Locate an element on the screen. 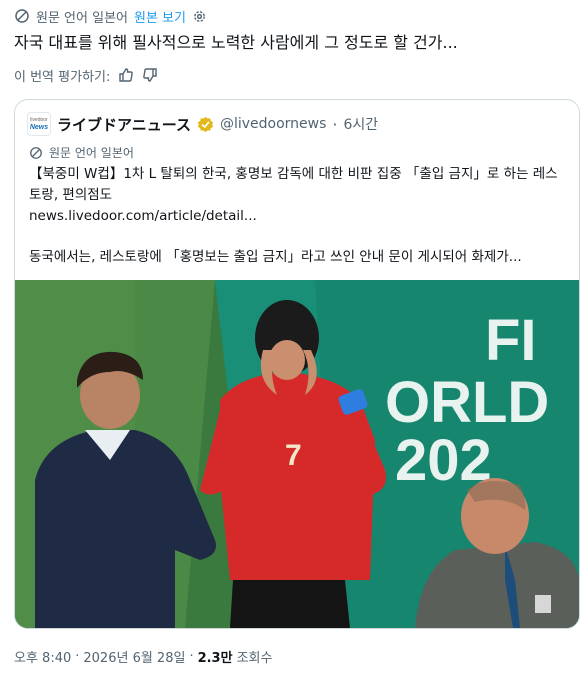 The width and height of the screenshot is (586, 674). board-text-2: ORLD is located at coordinates (467, 402).